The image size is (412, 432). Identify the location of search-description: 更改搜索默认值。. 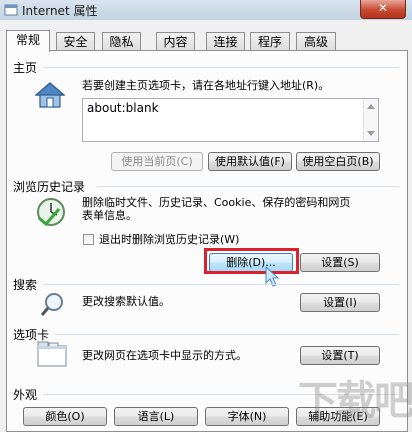
(126, 301).